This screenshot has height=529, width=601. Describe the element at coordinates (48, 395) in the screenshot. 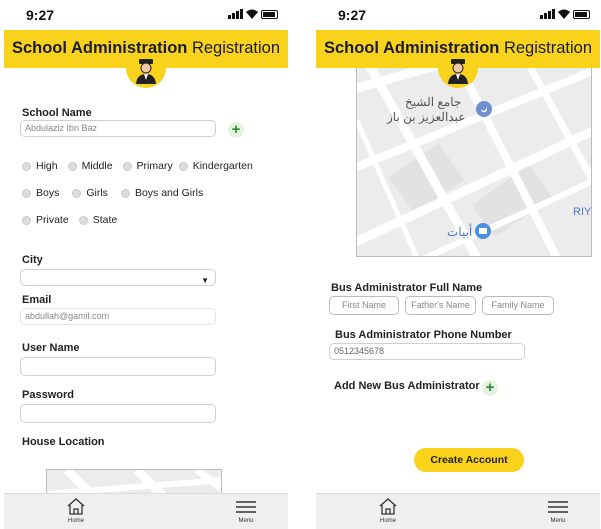

I see `password-label: Password` at that location.